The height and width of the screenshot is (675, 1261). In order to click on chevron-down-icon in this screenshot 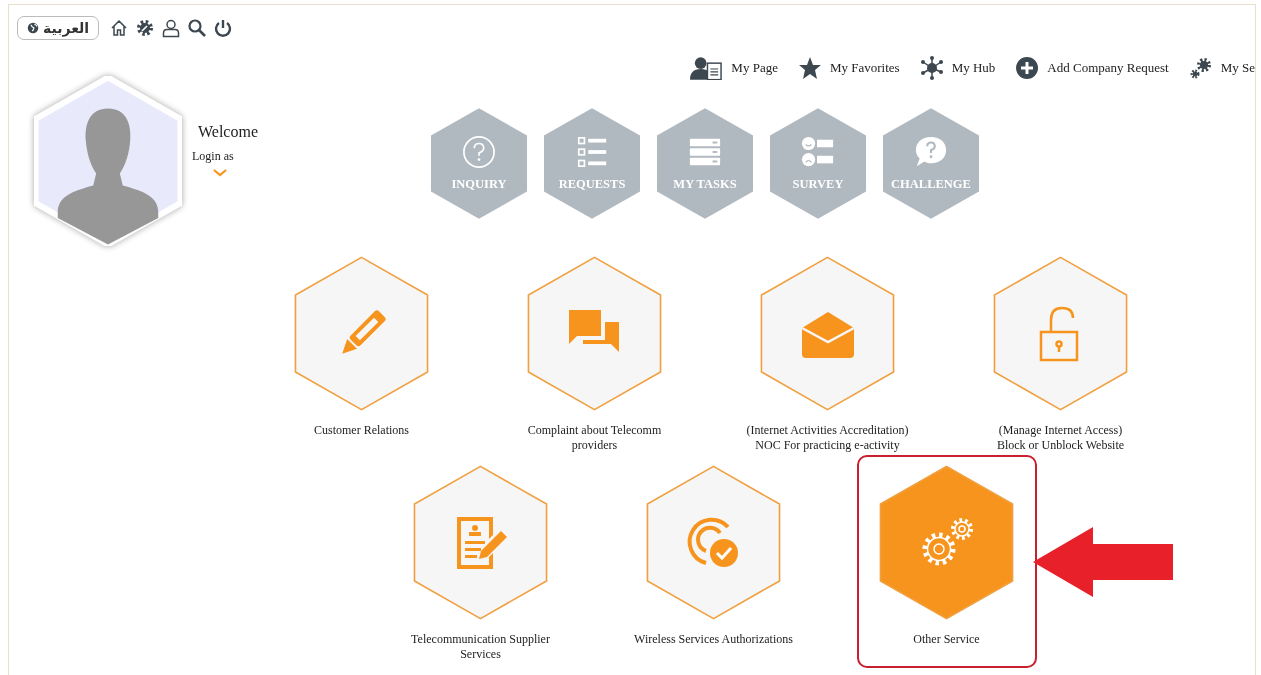, I will do `click(220, 173)`.